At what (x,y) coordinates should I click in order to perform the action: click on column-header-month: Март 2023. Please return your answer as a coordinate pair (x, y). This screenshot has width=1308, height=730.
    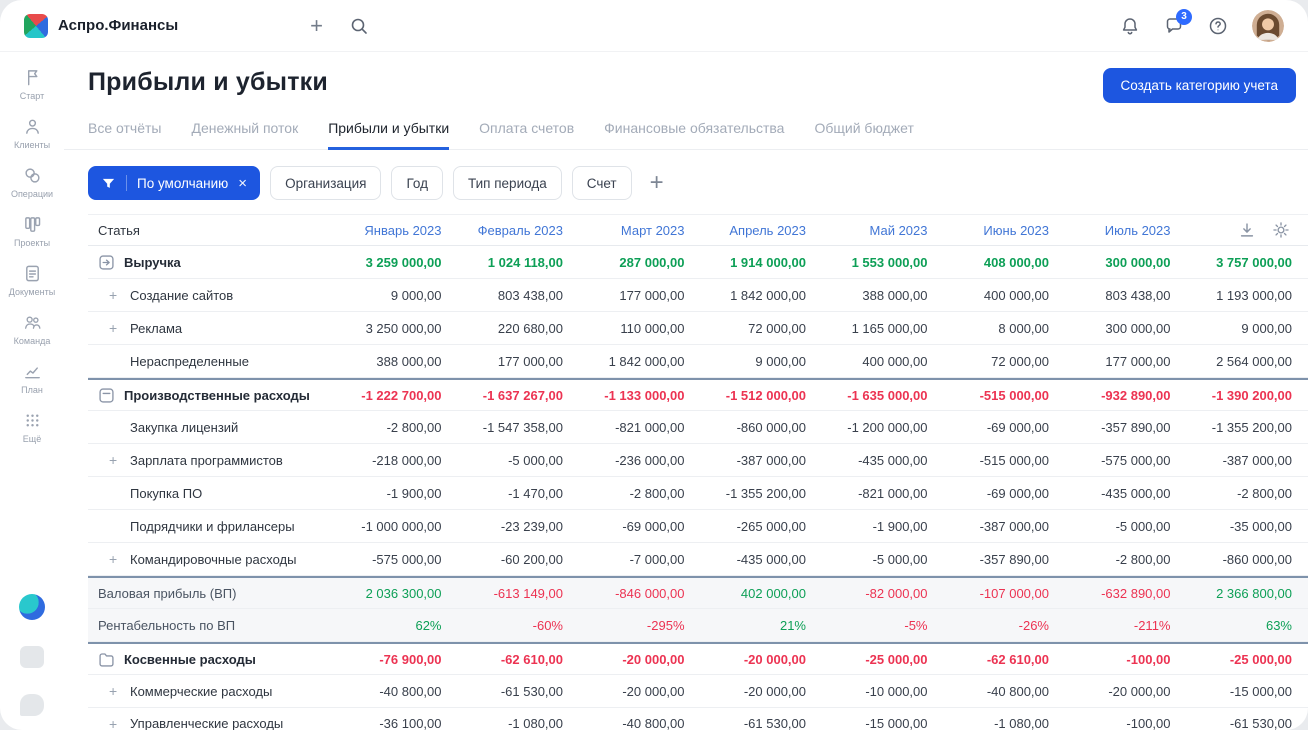
    Looking at the image, I should click on (640, 230).